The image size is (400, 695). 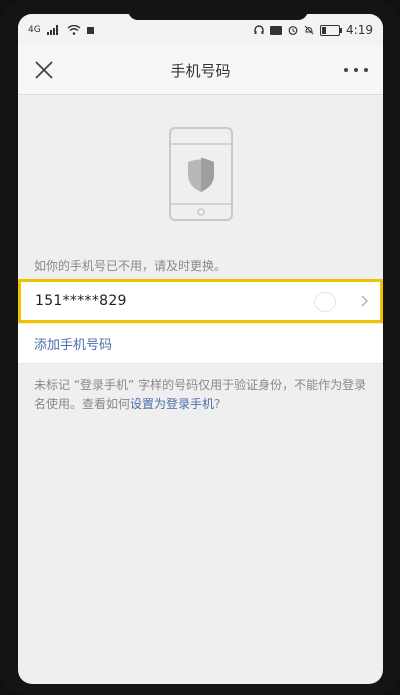 What do you see at coordinates (259, 29) in the screenshot?
I see `headset-icon` at bounding box center [259, 29].